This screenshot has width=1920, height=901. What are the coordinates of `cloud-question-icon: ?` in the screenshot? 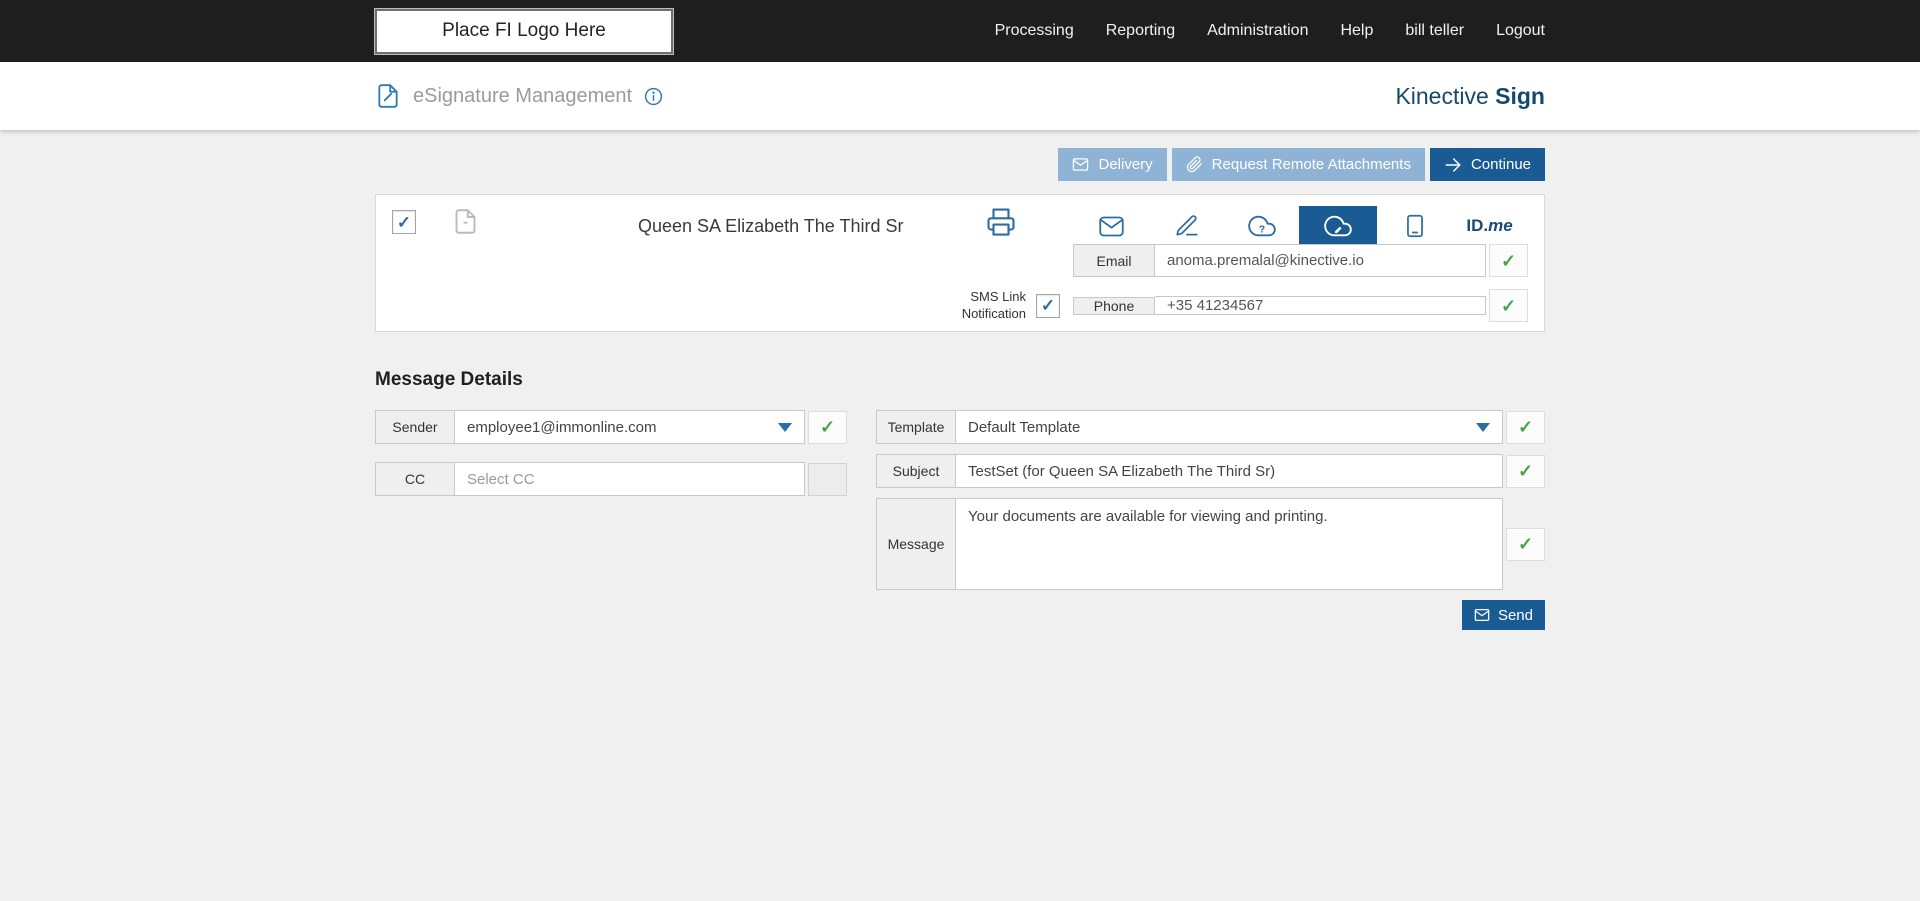 It's located at (1261, 226).